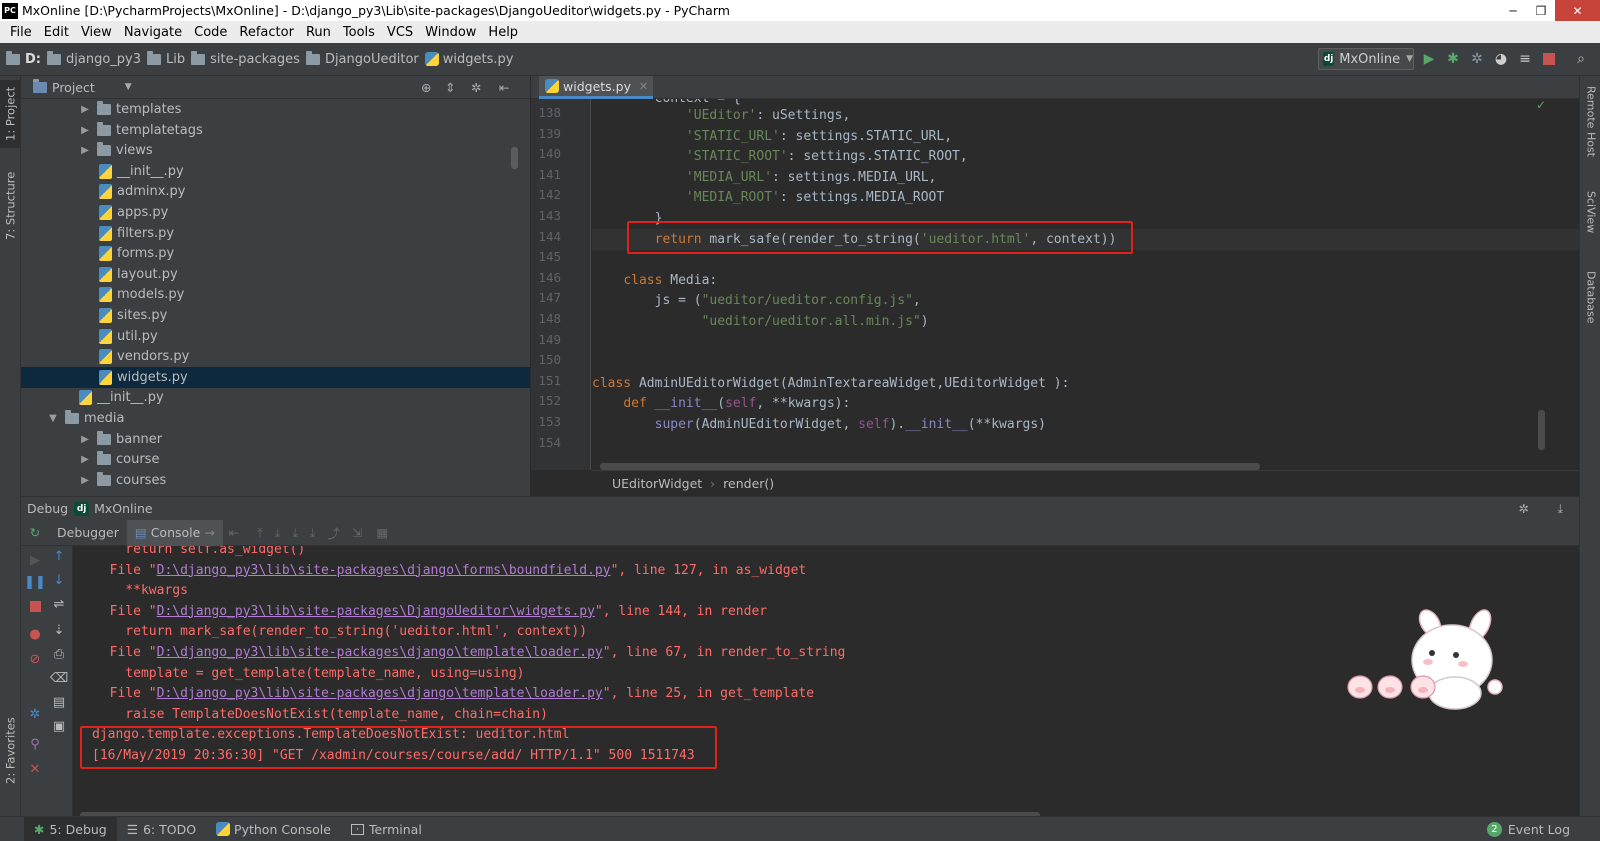  What do you see at coordinates (278, 533) in the screenshot?
I see `step-into-icon: ⤓` at bounding box center [278, 533].